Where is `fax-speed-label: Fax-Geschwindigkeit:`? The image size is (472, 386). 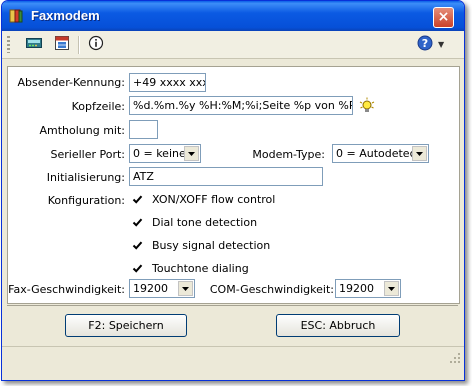 fax-speed-label: Fax-Geschwindigkeit: is located at coordinates (66, 289).